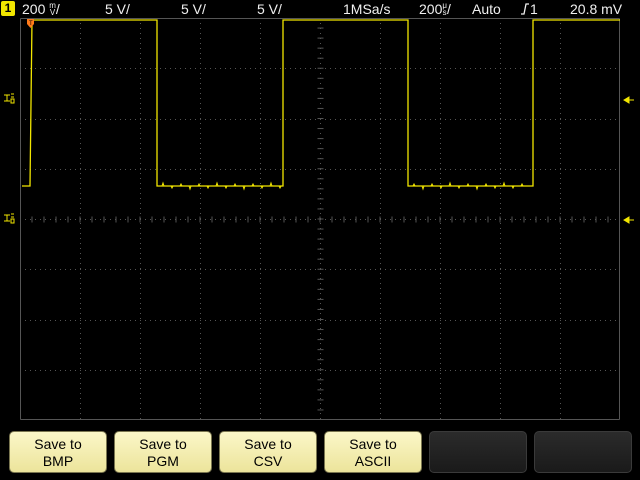 The width and height of the screenshot is (640, 480). What do you see at coordinates (268, 461) in the screenshot?
I see `softkey-label-line2: CSV` at bounding box center [268, 461].